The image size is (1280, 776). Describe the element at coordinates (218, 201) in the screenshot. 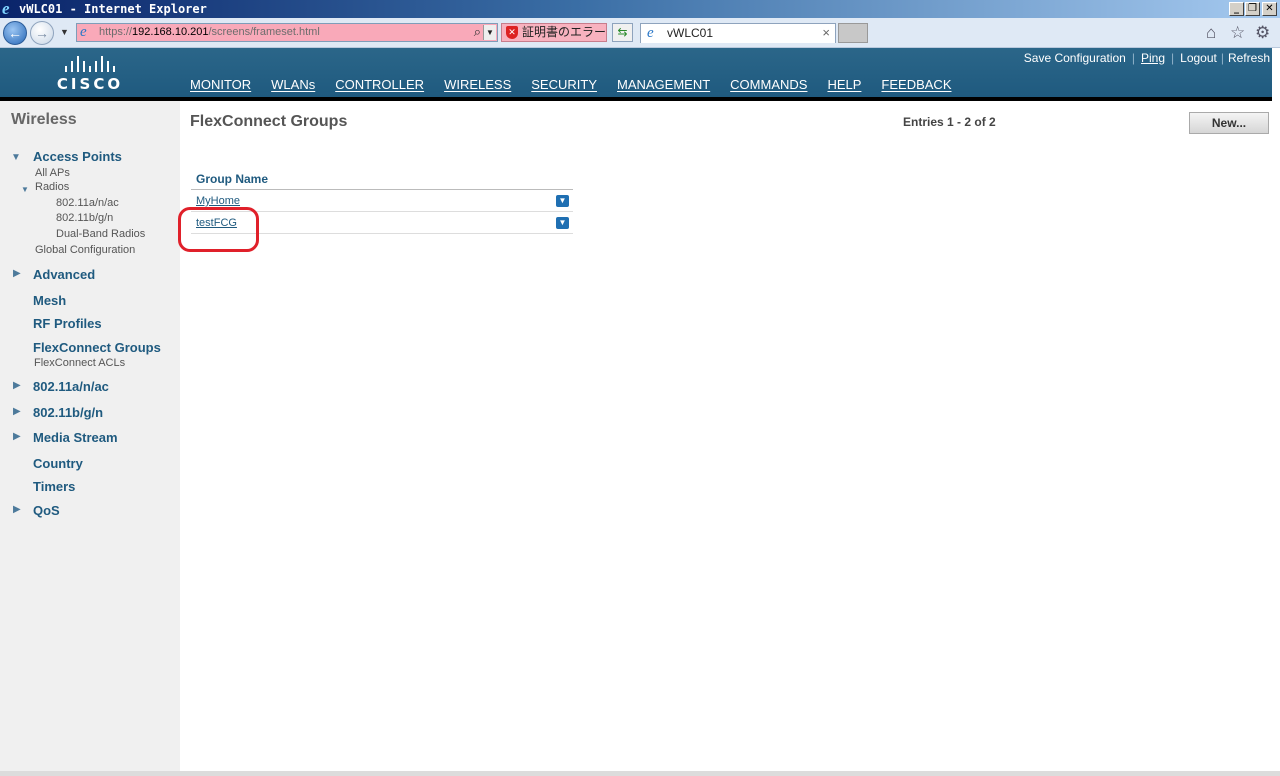

I see `group-link-myhome: MyHome` at that location.